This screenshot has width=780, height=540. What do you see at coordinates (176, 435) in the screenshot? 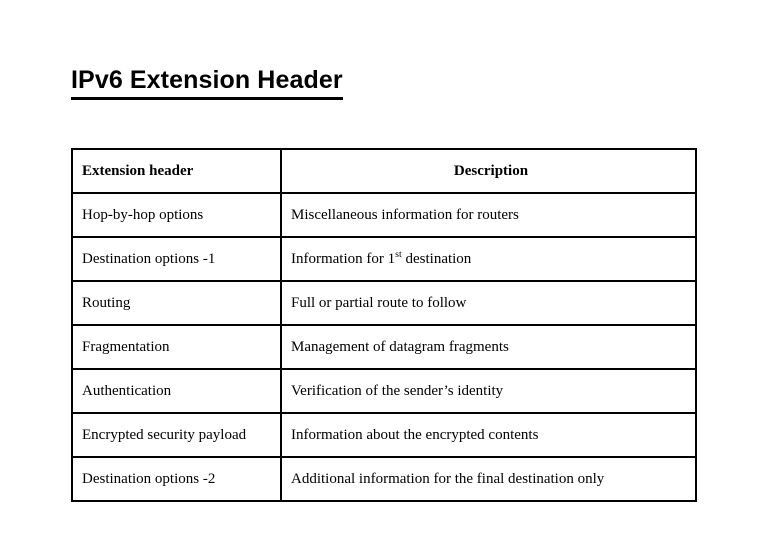
I see `cell-extension-header: Encrypted security payload` at bounding box center [176, 435].